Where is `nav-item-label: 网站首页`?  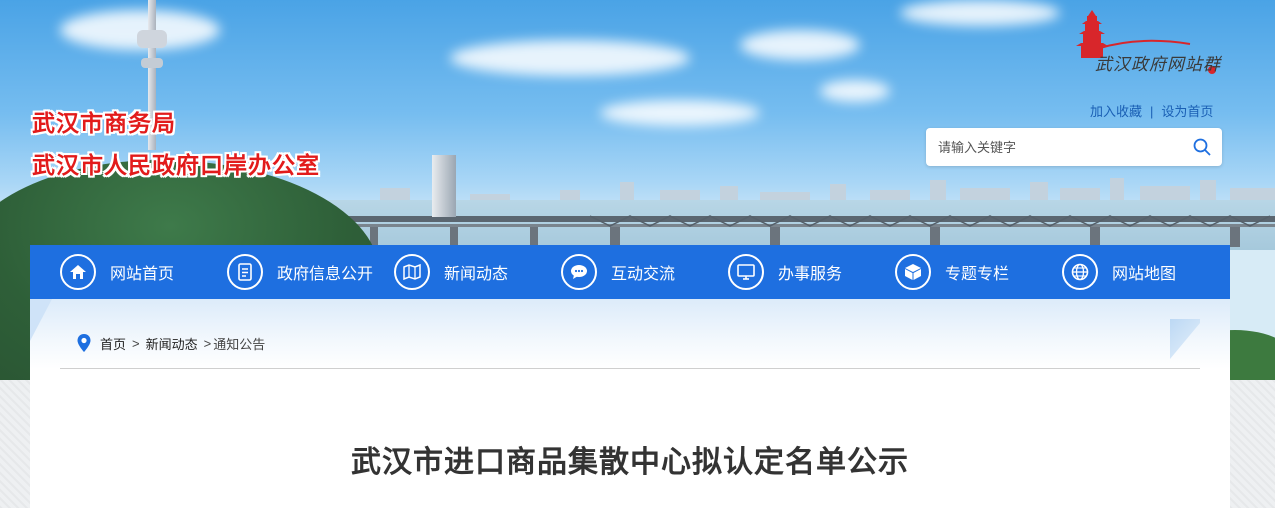 nav-item-label: 网站首页 is located at coordinates (142, 274).